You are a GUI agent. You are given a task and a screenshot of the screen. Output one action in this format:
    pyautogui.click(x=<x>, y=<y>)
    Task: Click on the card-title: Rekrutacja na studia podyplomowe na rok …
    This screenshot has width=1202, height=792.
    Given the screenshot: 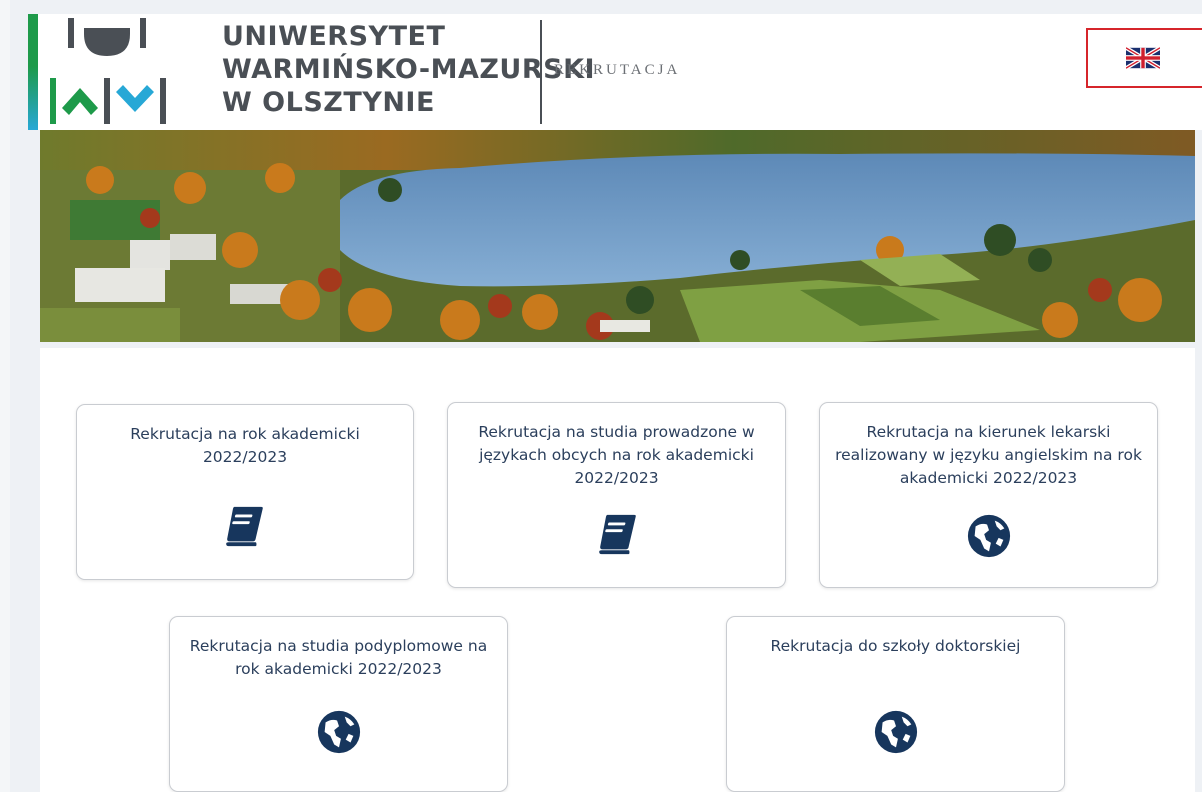 What is the action you would take?
    pyautogui.click(x=338, y=657)
    